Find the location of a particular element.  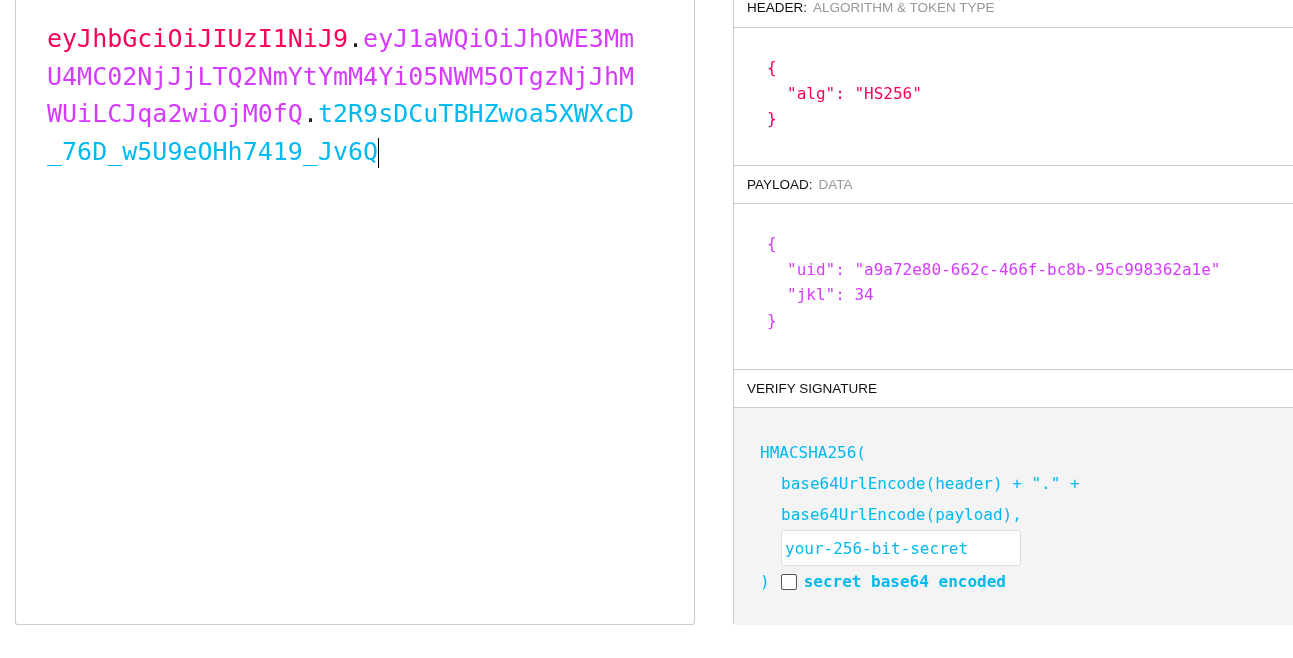

function-argument: base64UrlEncode(header) + "." + is located at coordinates (930, 484).